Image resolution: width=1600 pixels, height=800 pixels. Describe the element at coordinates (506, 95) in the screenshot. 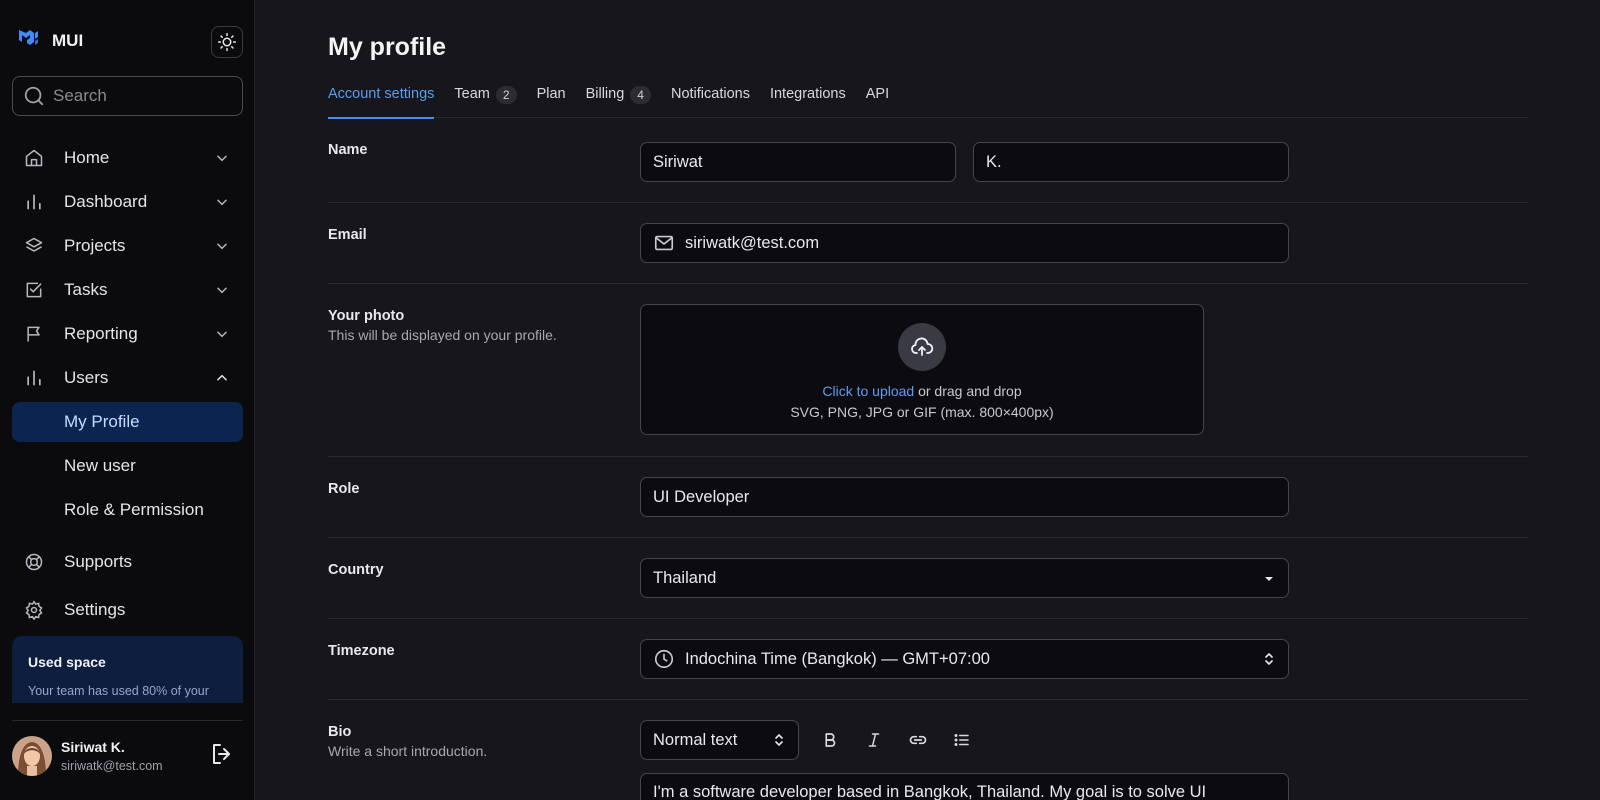

I see `count-badge: 2` at that location.